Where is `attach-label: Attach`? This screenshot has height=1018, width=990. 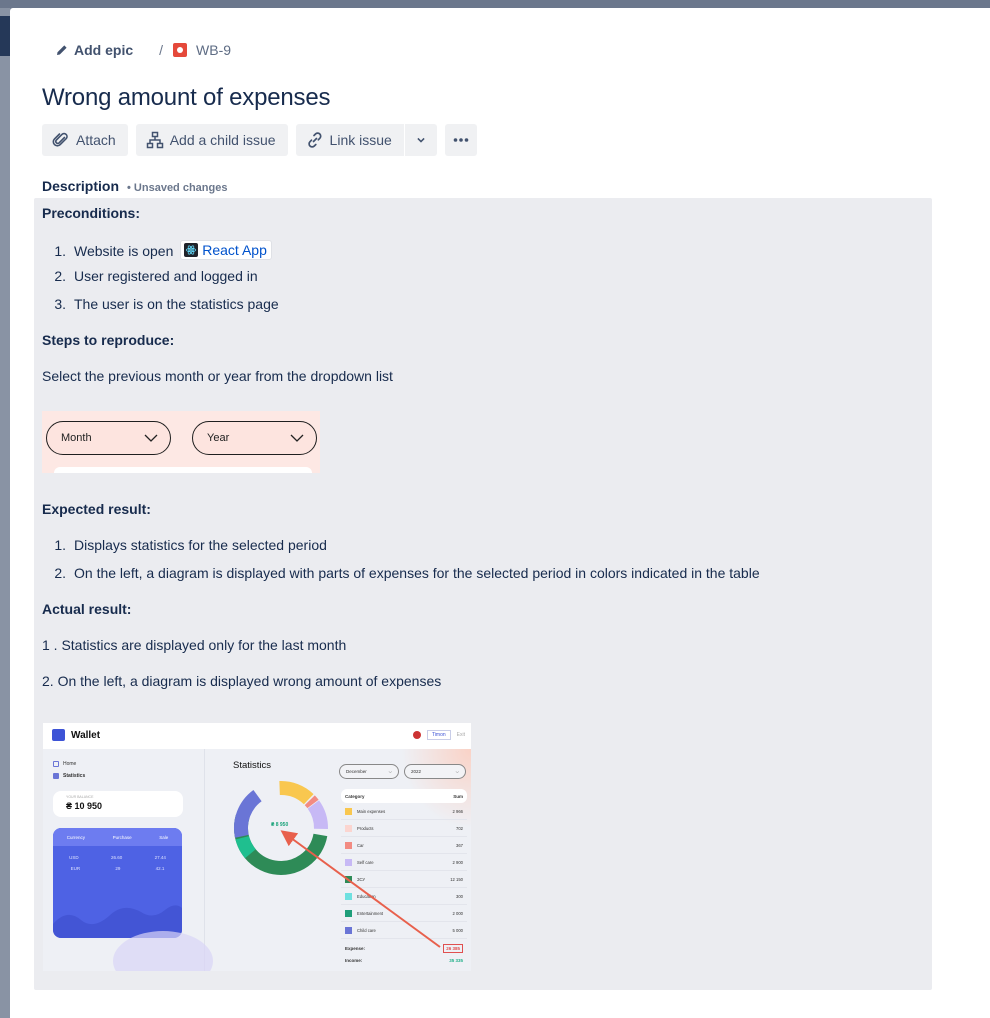
attach-label: Attach is located at coordinates (96, 140).